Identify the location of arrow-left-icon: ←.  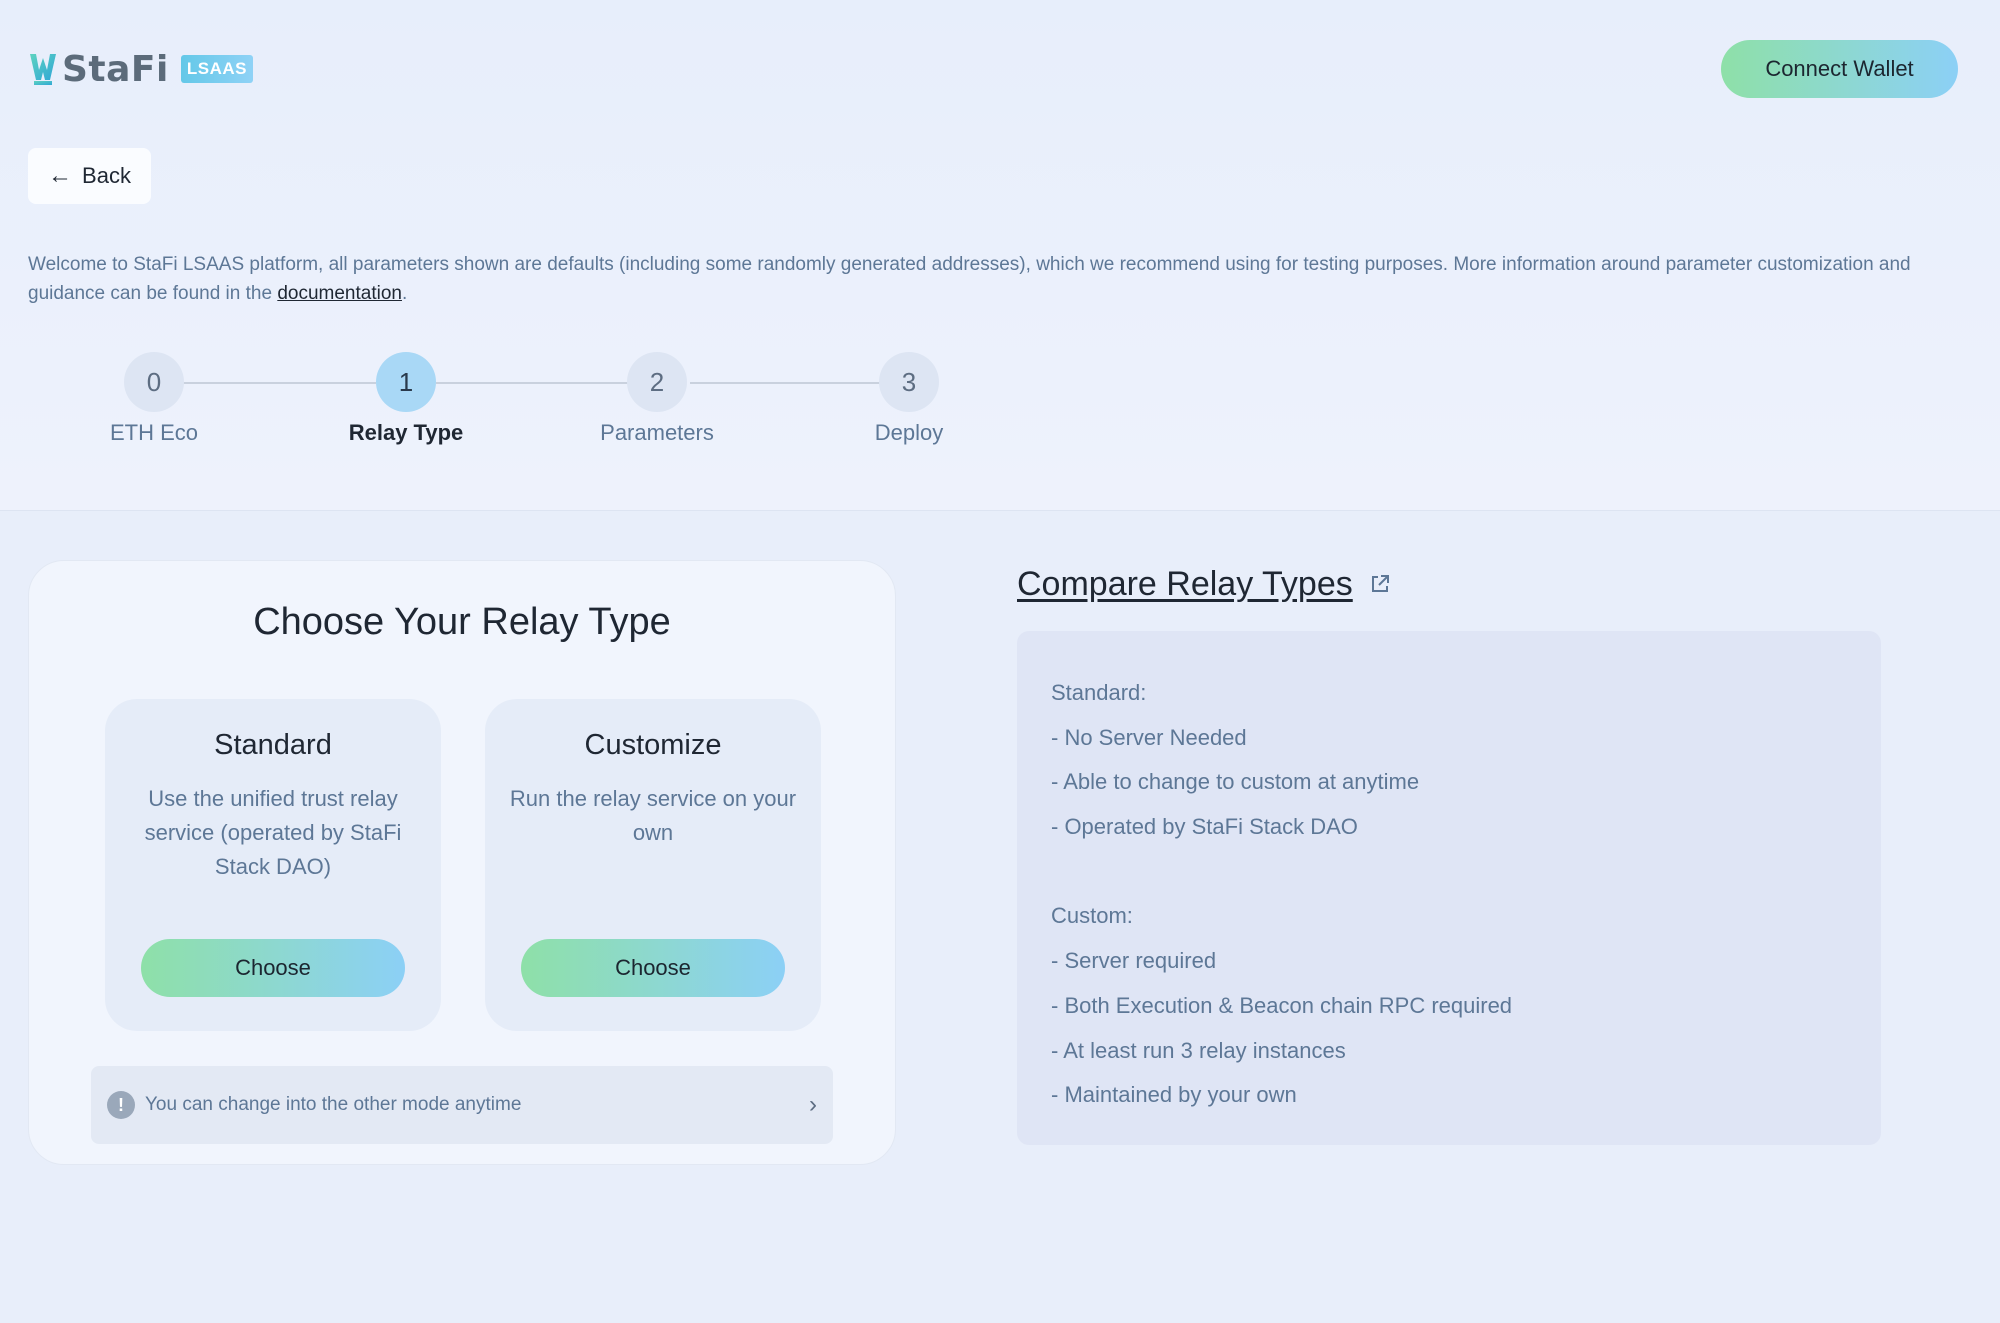
(60, 175).